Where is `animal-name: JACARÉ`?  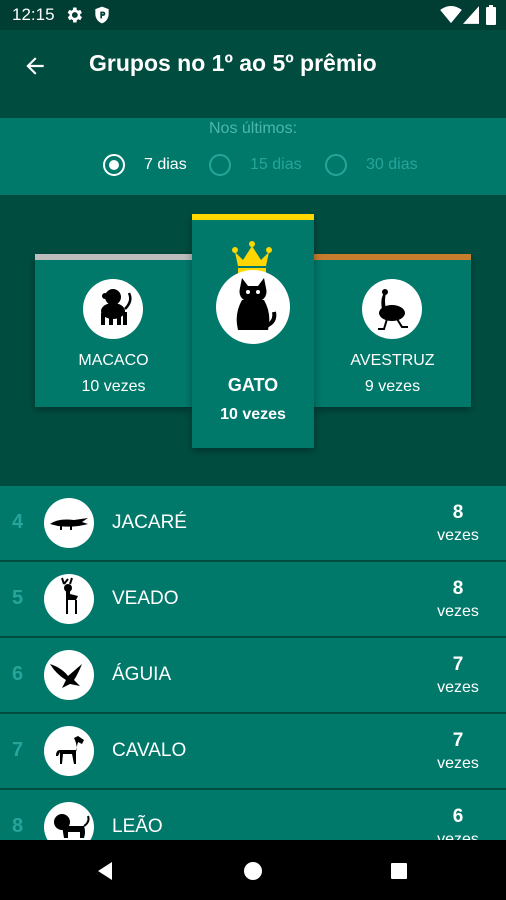
animal-name: JACARÉ is located at coordinates (149, 522).